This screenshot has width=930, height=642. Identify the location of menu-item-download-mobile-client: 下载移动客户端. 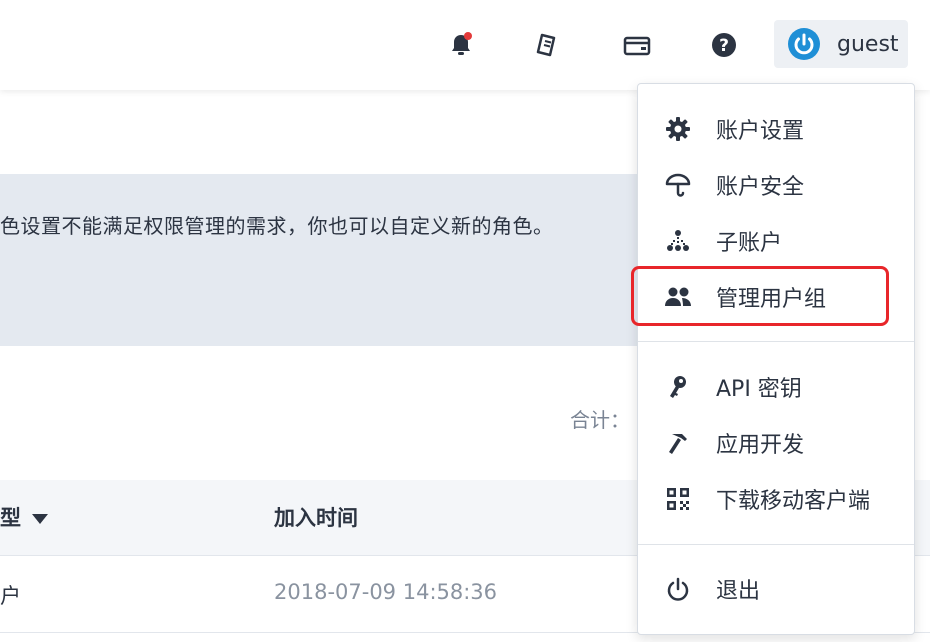
(776, 499).